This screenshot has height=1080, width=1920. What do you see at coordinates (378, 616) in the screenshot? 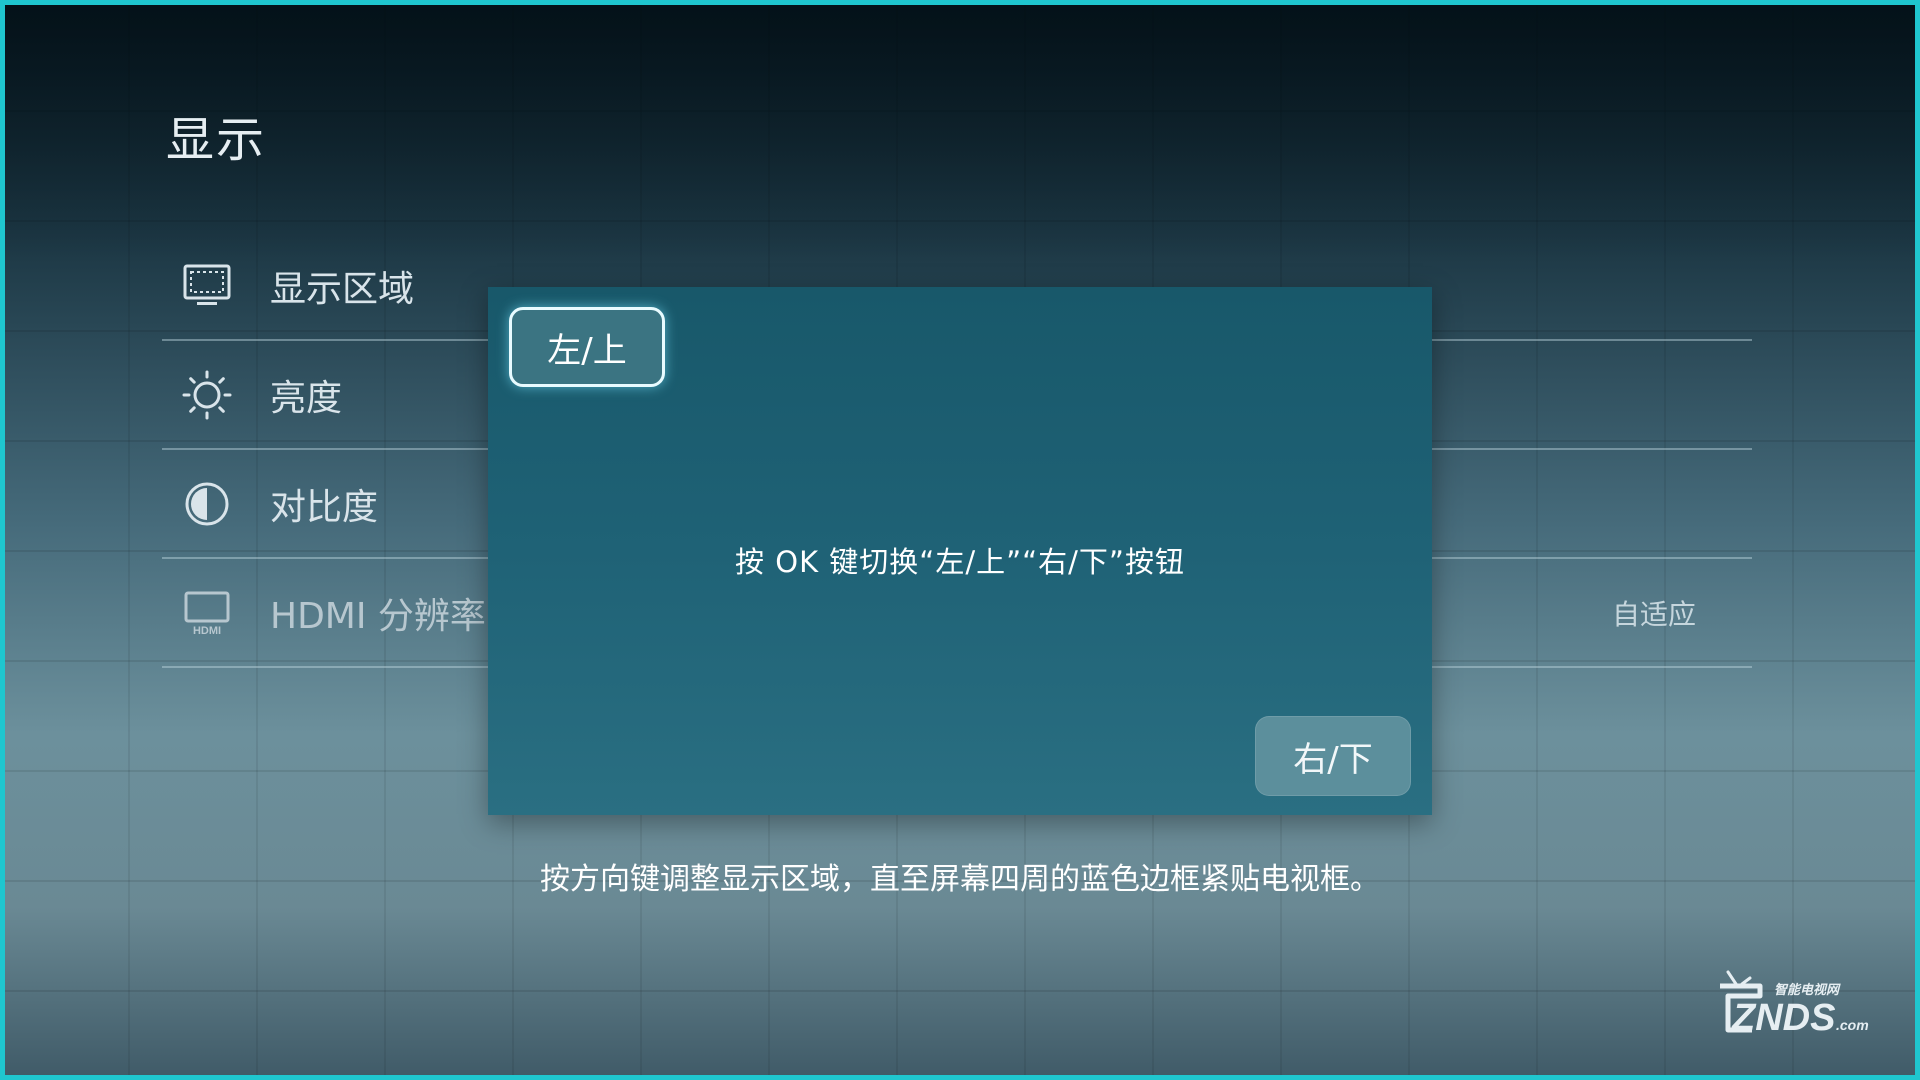
I see `menu-item-label: HDMI 分辨率` at bounding box center [378, 616].